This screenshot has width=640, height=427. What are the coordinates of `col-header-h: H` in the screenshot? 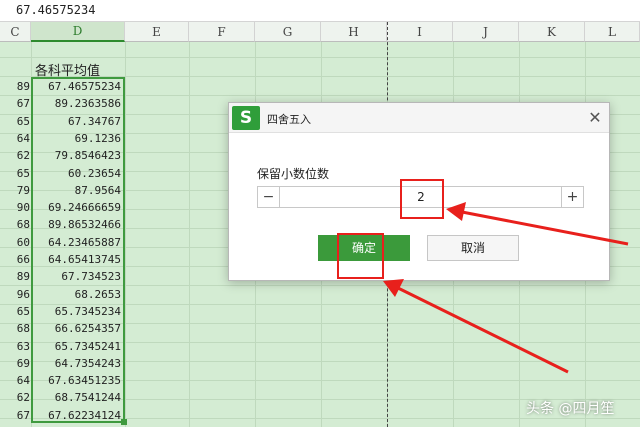 It's located at (354, 32).